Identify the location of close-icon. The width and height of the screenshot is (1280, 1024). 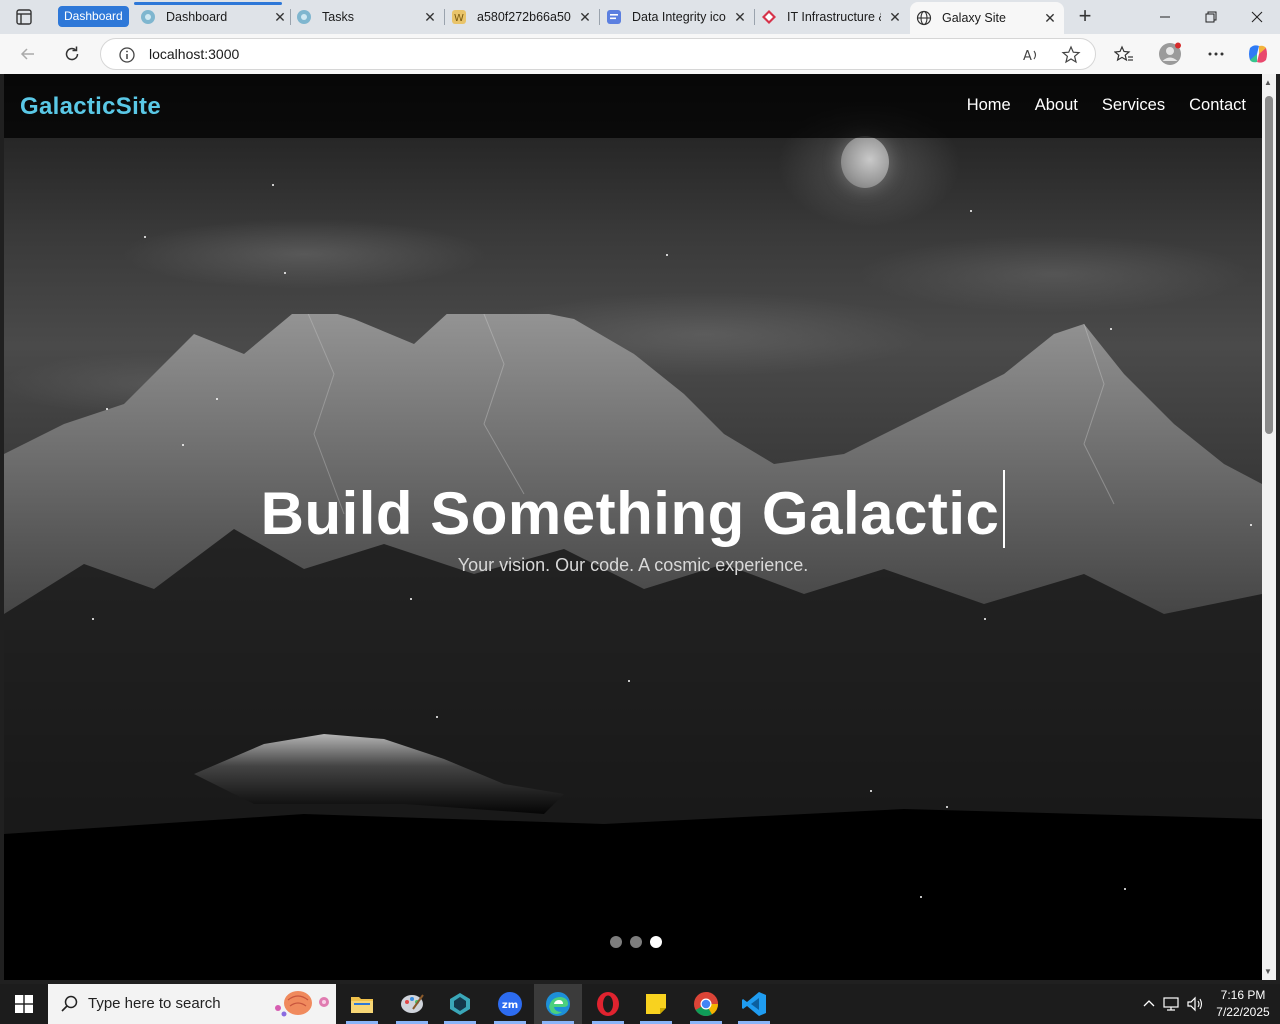
(1257, 17).